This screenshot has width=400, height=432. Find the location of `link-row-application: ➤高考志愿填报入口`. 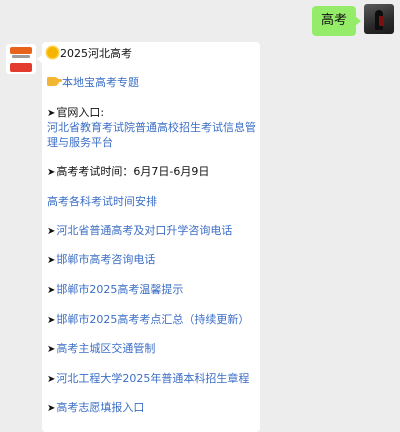

link-row-application: ➤高考志愿填报入口 is located at coordinates (95, 408).